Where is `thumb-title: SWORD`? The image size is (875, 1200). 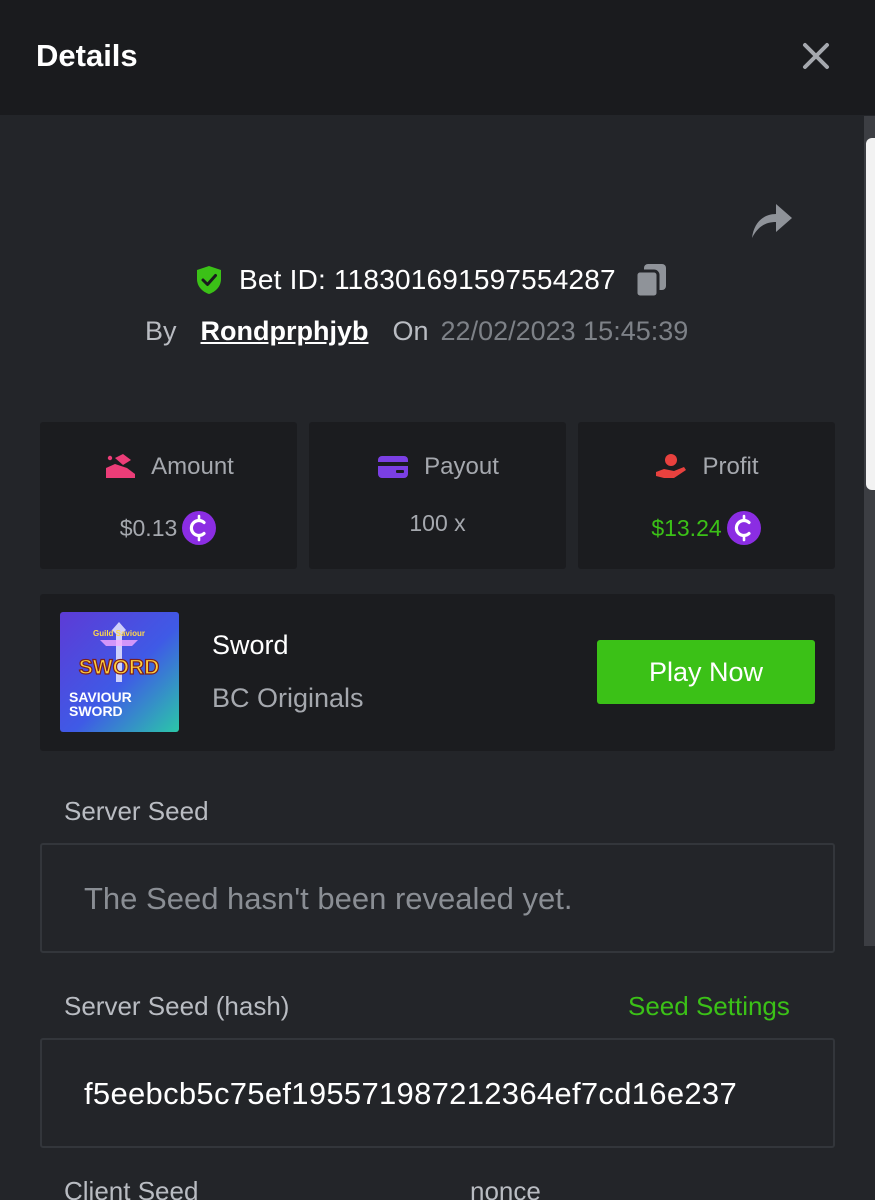 thumb-title: SWORD is located at coordinates (119, 667).